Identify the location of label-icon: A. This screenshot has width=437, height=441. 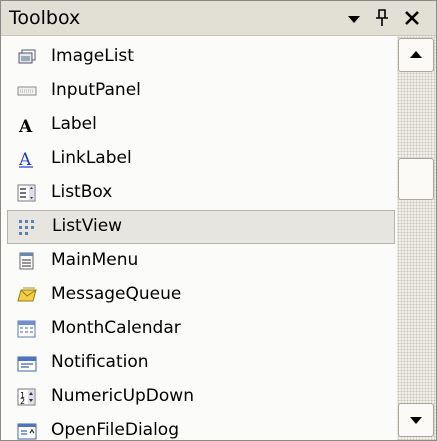
(25, 125).